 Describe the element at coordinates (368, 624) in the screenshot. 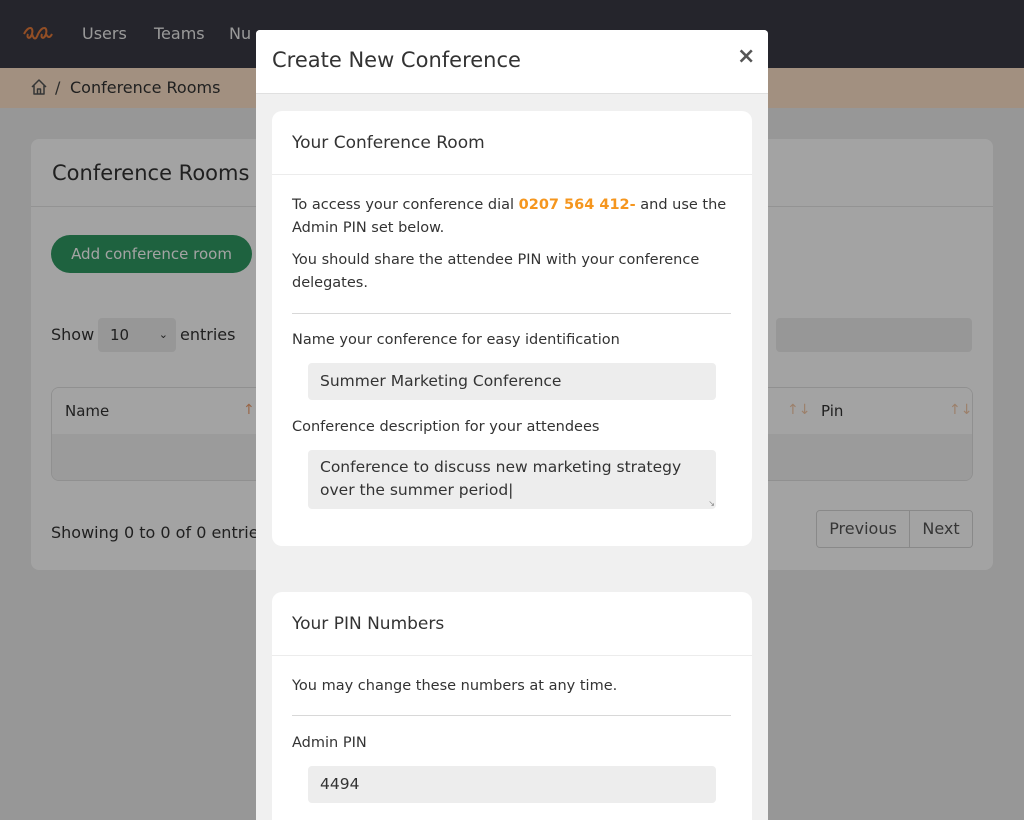

I see `panel-title: Your PIN Numbers` at that location.